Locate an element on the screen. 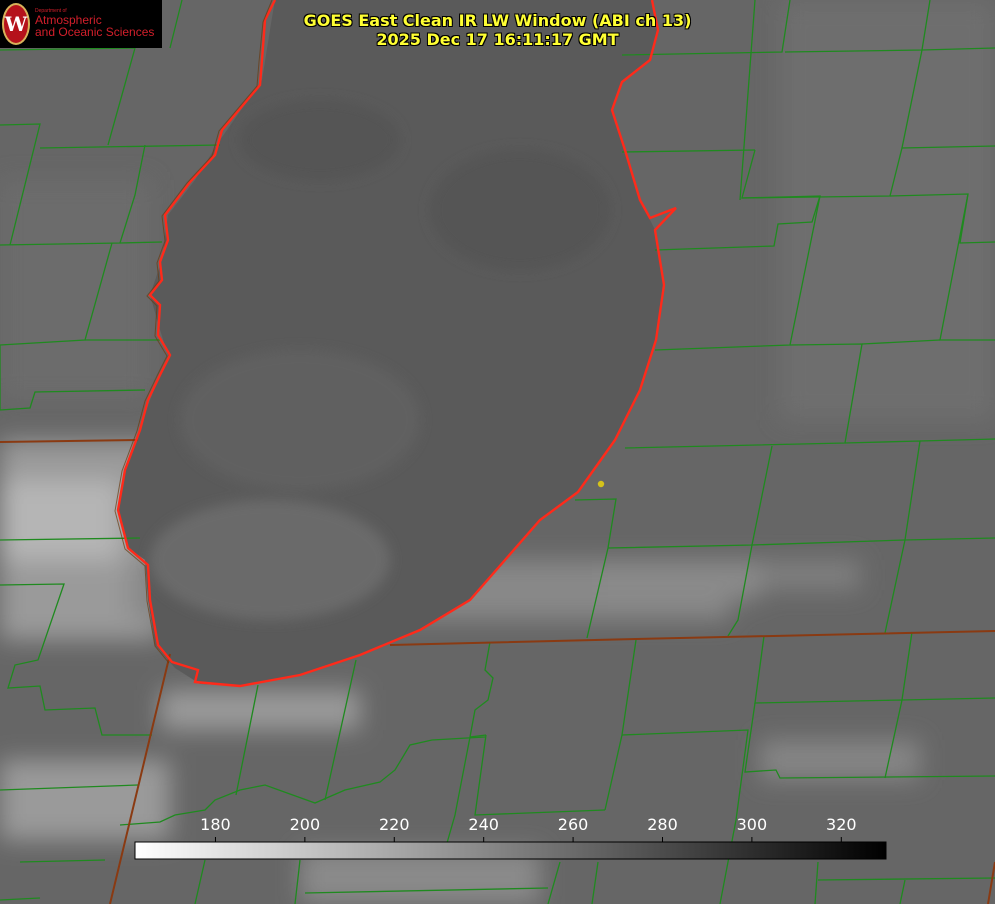 This screenshot has height=904, width=995. colorbar-tick-label: 280 is located at coordinates (662, 824).